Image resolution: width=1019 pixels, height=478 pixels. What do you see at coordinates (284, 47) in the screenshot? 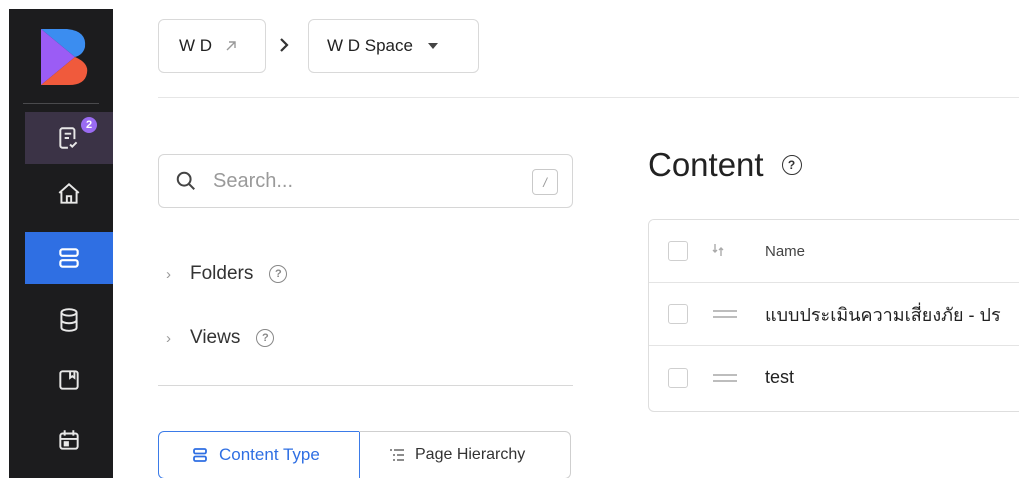
I see `chevron-right-icon` at bounding box center [284, 47].